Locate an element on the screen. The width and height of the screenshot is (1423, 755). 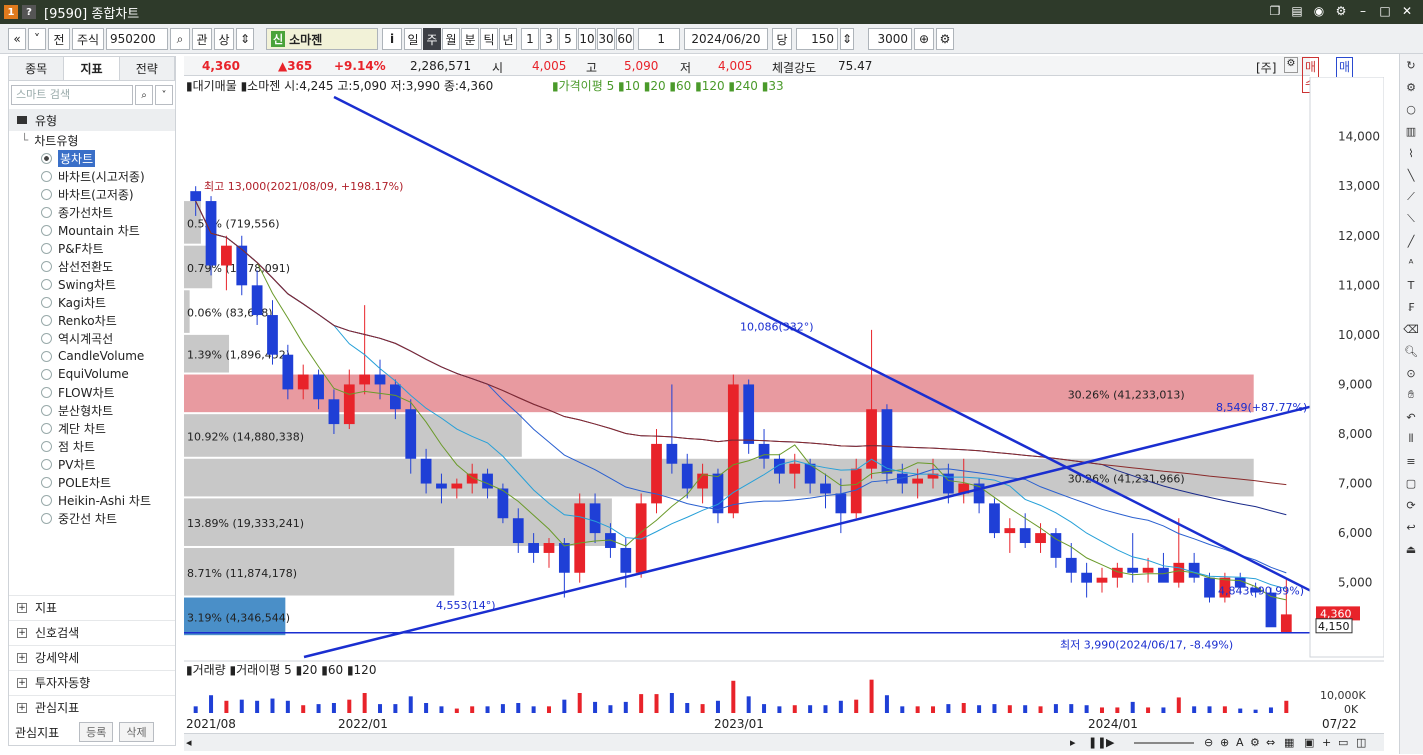
zoom-slider is located at coordinates (1164, 743).